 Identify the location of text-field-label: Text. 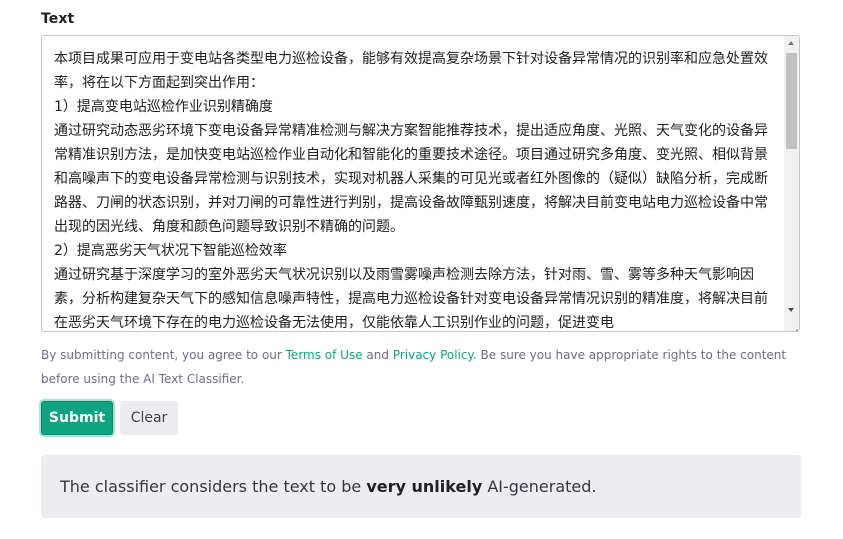
(58, 19).